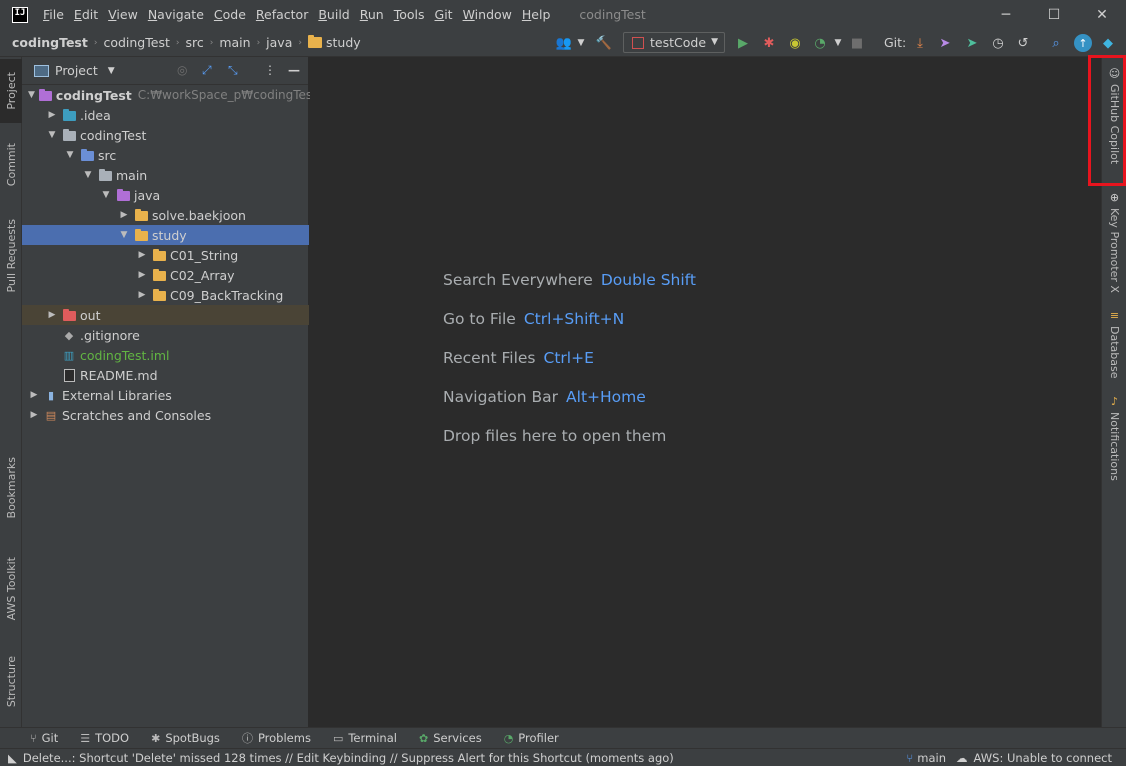  Describe the element at coordinates (165, 415) in the screenshot. I see `tree-item-scratches: ▶ ▤ Scratches and Consoles` at that location.